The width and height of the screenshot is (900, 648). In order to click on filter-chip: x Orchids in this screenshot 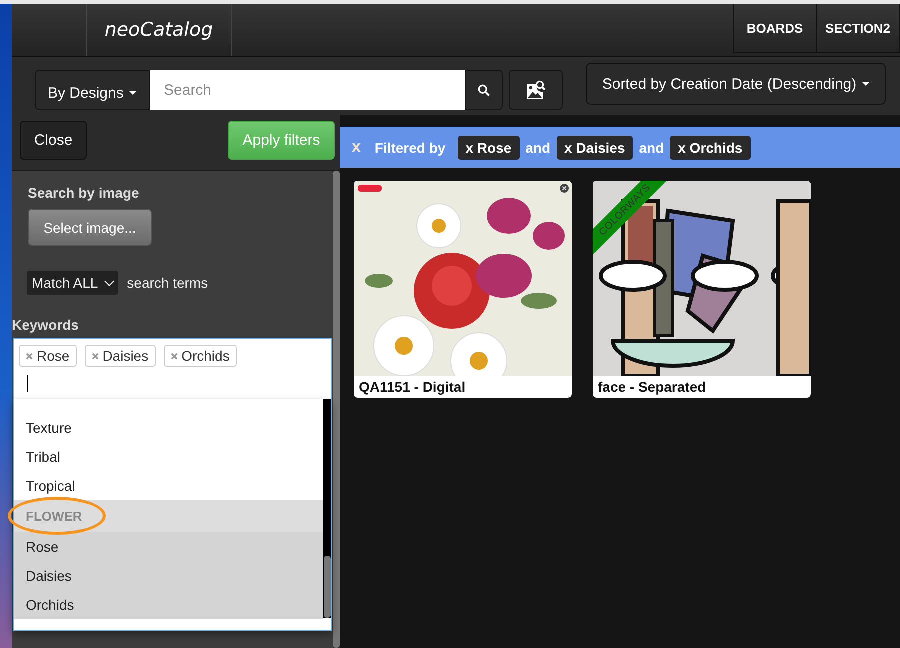, I will do `click(710, 148)`.